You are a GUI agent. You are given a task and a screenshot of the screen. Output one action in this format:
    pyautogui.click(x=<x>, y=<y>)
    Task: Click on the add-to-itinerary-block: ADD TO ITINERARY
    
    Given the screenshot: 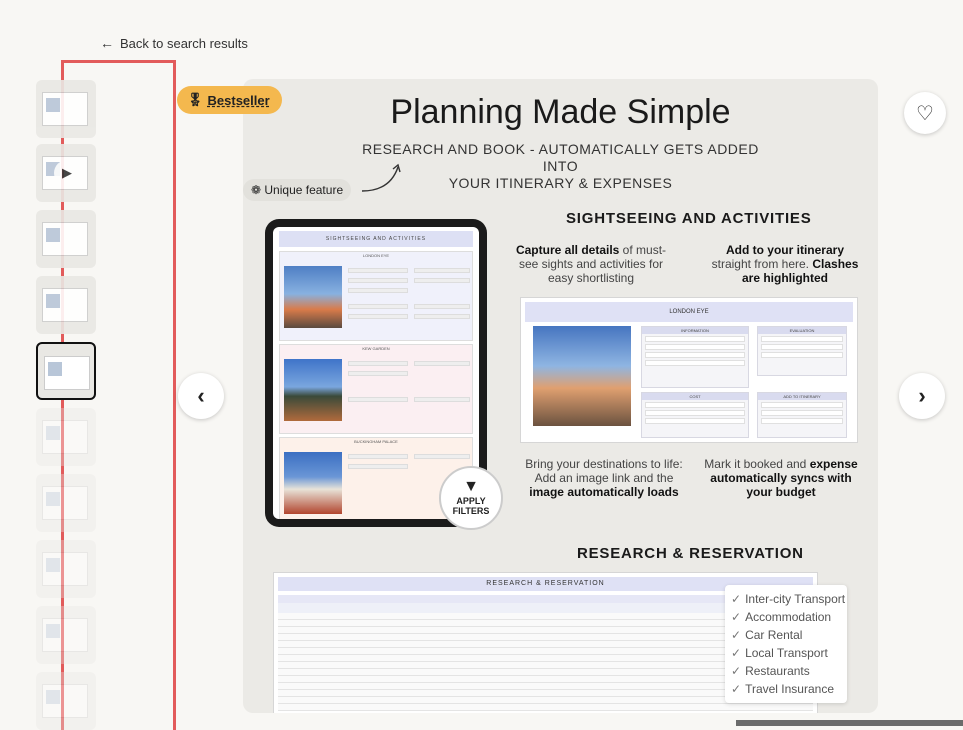 What is the action you would take?
    pyautogui.click(x=802, y=415)
    